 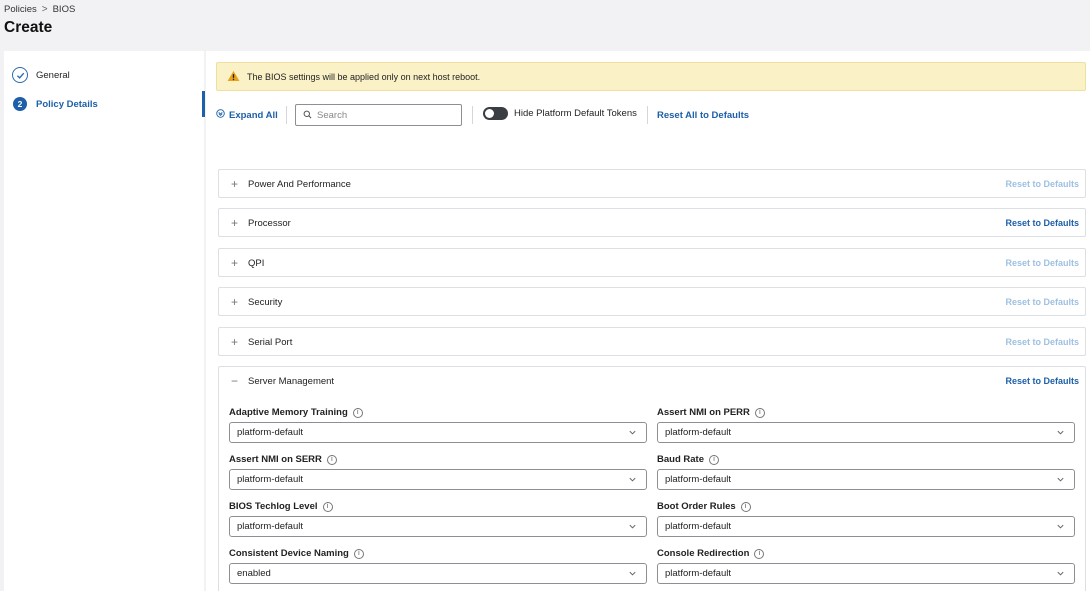 What do you see at coordinates (235, 381) in the screenshot?
I see `minus-icon: −` at bounding box center [235, 381].